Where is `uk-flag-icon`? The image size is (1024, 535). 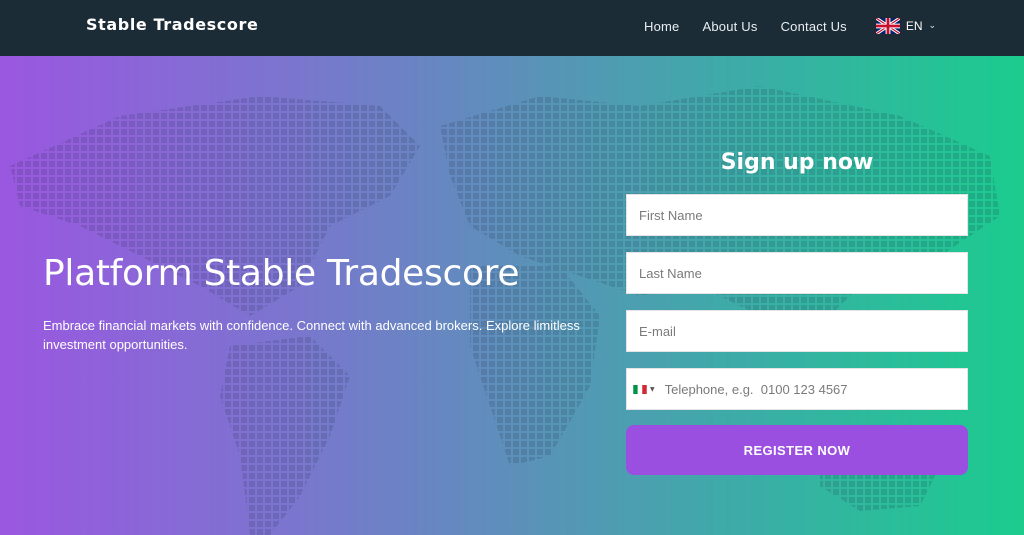
uk-flag-icon is located at coordinates (887, 26).